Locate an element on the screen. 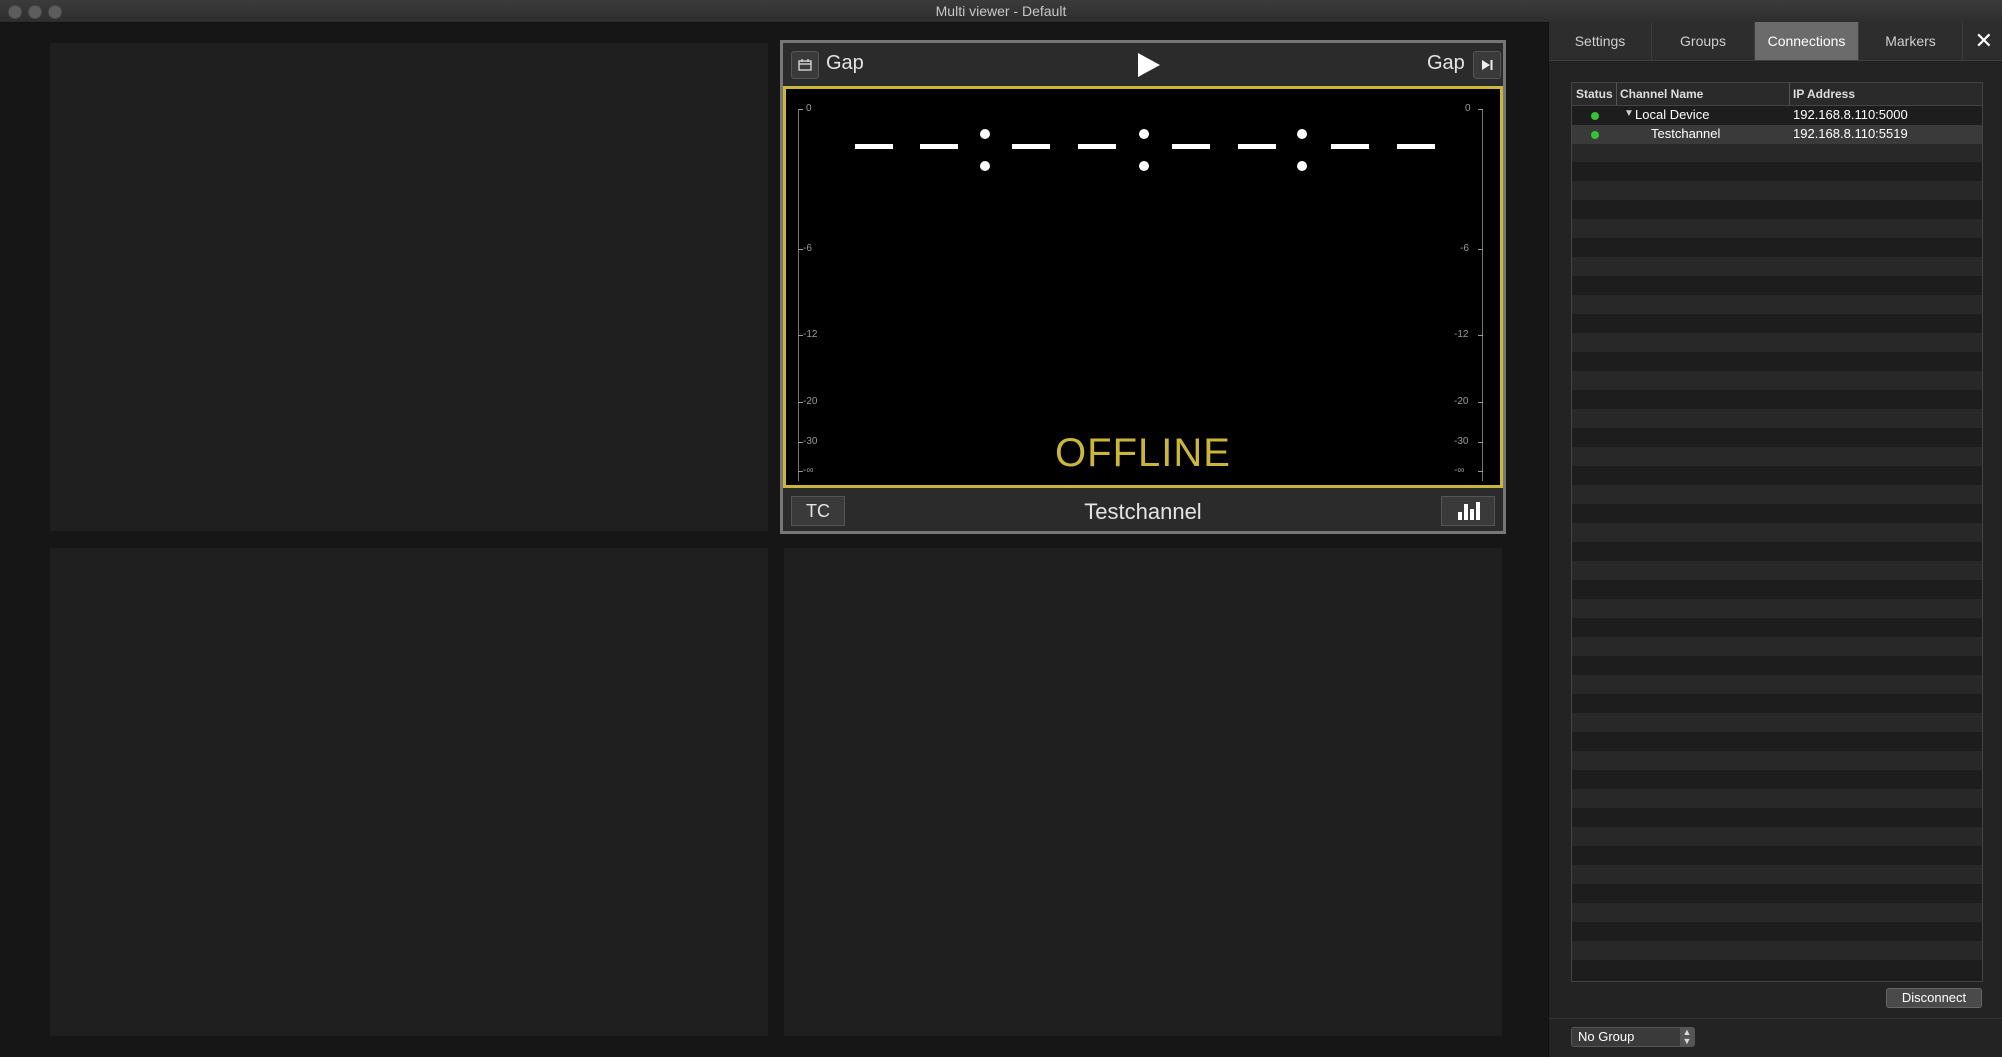  column-header-ip-address: IP Address is located at coordinates (1824, 94).